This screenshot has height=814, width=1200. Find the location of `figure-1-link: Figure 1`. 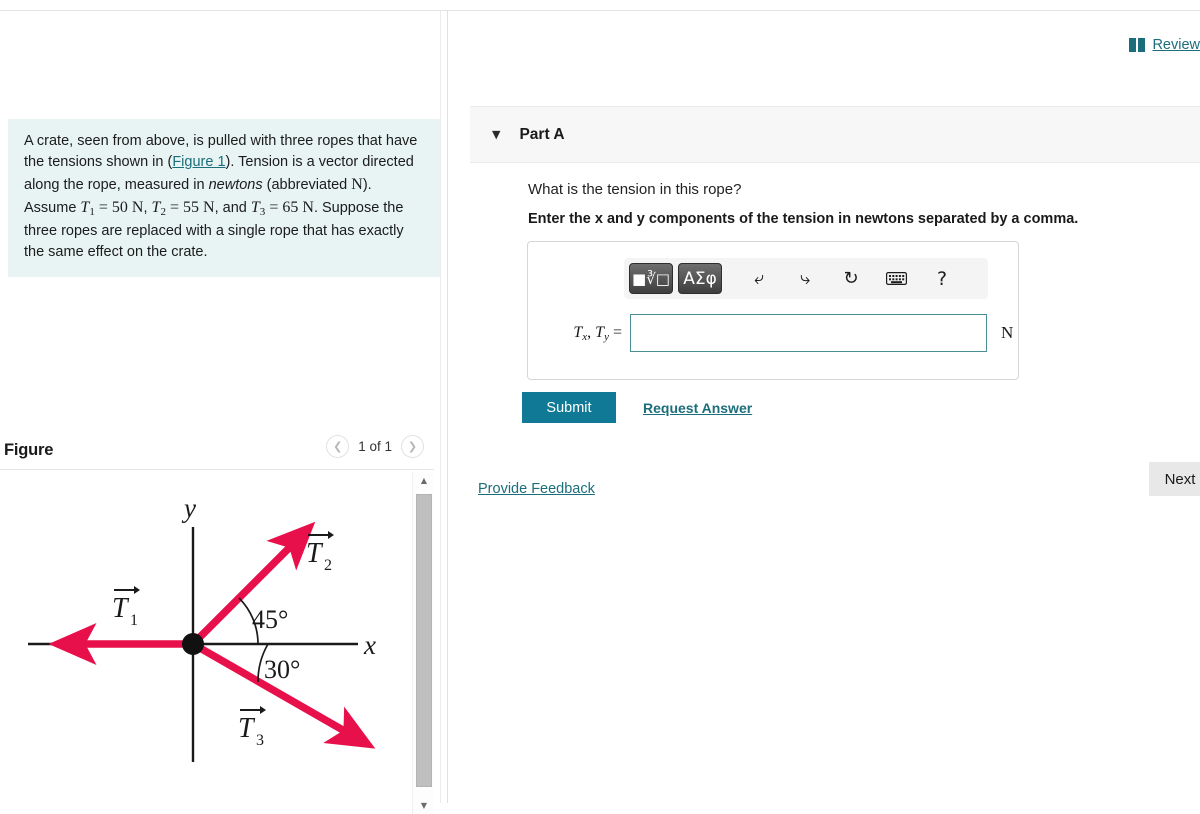

figure-1-link: Figure 1 is located at coordinates (198, 162).